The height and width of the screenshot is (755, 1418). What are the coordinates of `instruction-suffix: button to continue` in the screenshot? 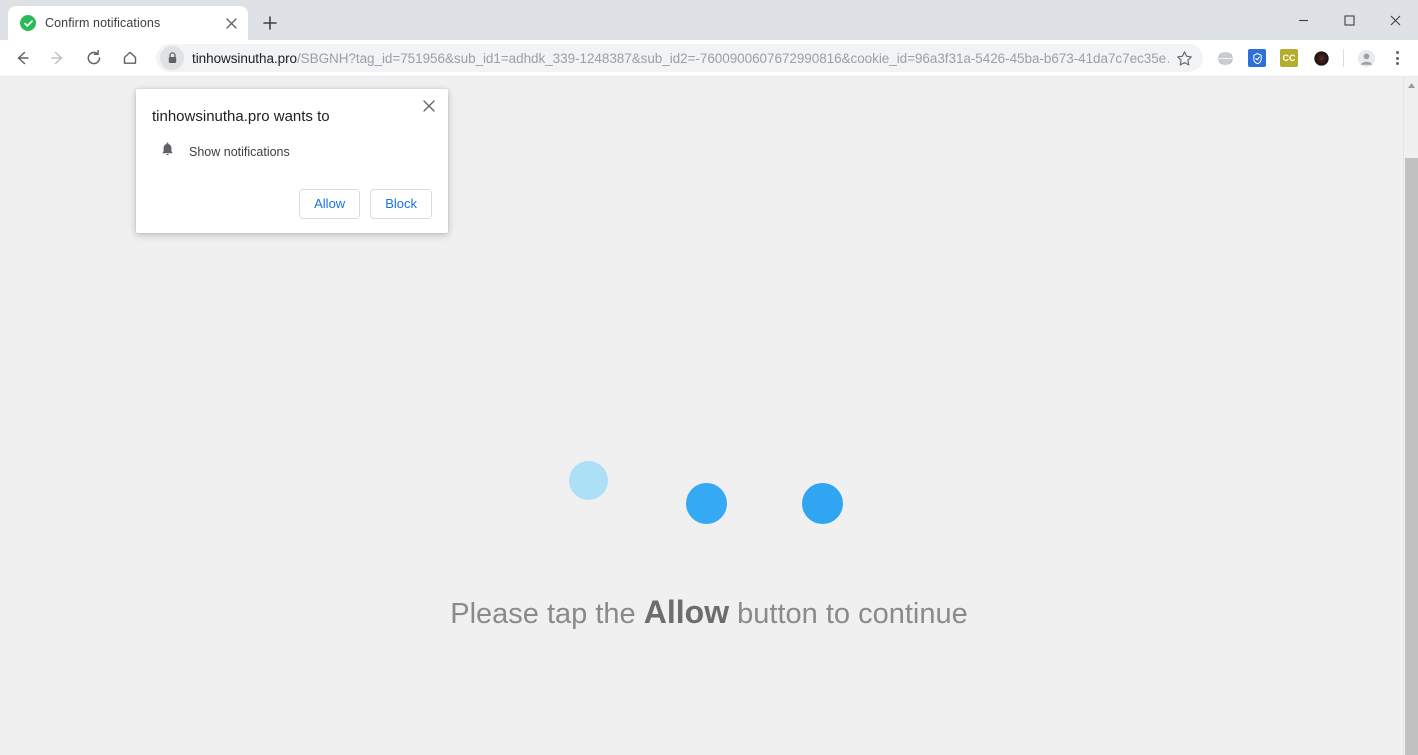 It's located at (848, 614).